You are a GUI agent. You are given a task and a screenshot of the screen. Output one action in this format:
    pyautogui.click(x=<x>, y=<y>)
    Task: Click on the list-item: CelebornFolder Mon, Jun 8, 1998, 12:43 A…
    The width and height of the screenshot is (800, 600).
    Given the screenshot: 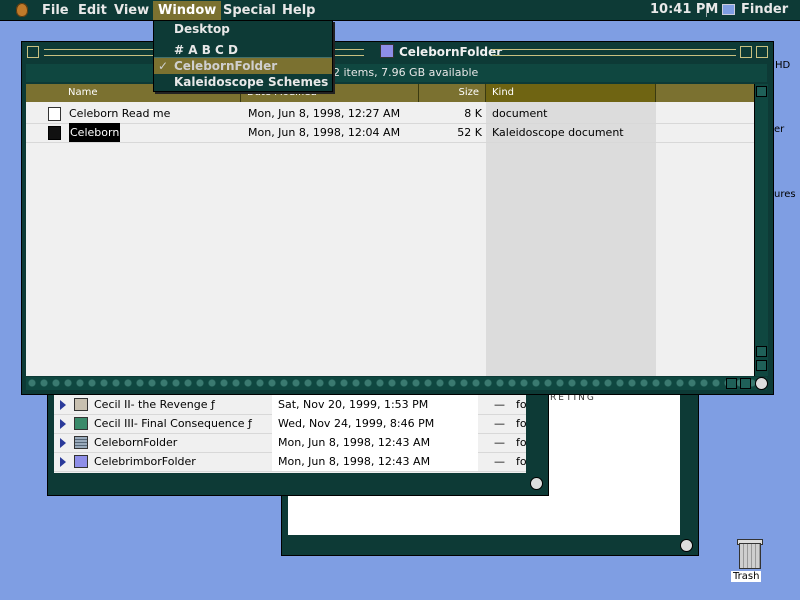 What is the action you would take?
    pyautogui.click(x=290, y=443)
    